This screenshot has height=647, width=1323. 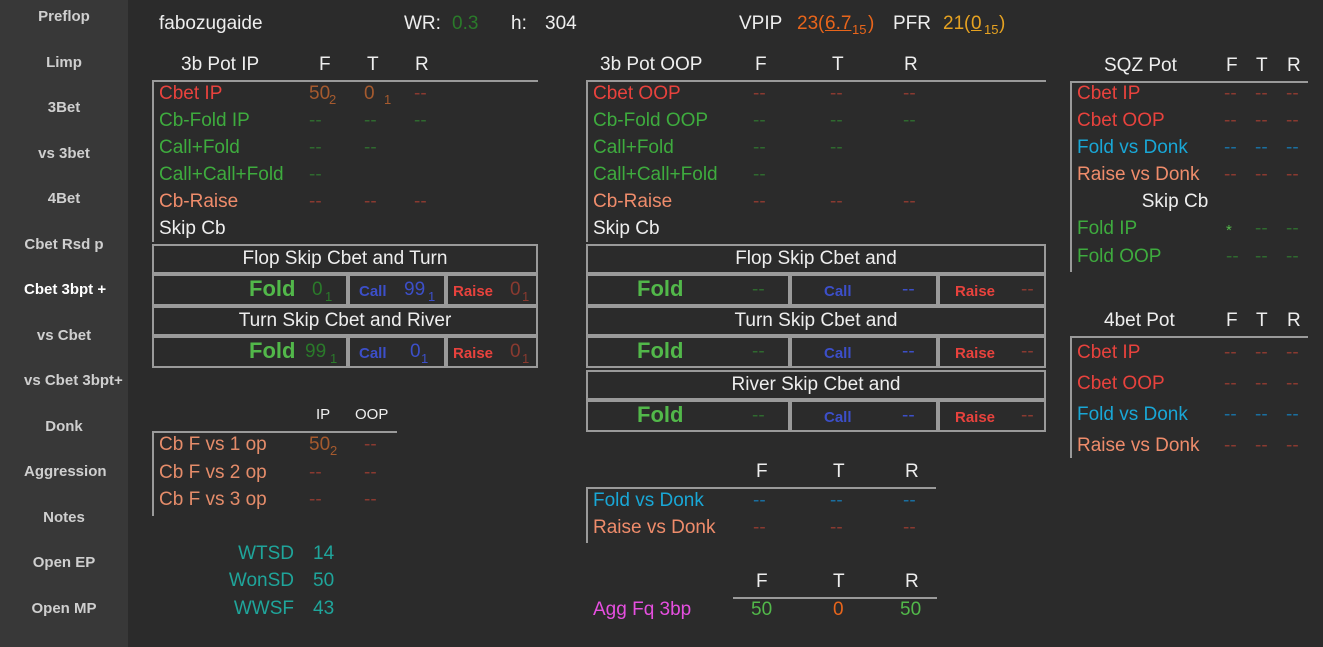 I want to click on ip-title: 3b Pot IP, so click(x=220, y=64).